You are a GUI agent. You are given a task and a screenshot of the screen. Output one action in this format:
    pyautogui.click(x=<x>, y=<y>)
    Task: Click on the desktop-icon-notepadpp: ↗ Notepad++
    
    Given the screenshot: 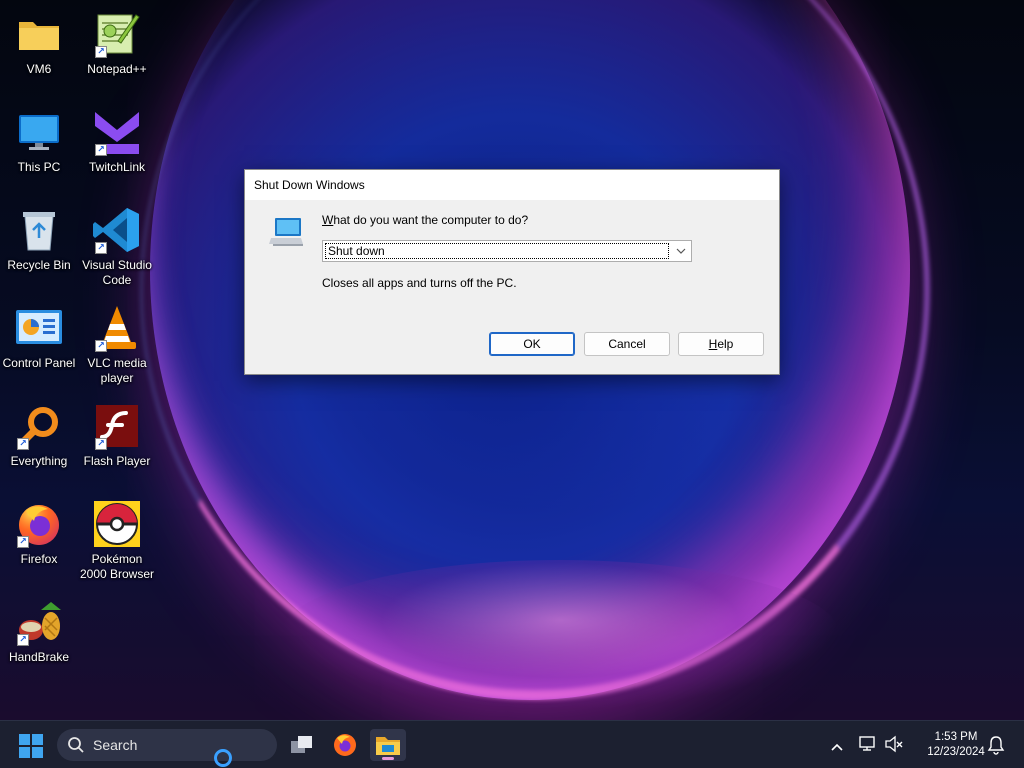 What is the action you would take?
    pyautogui.click(x=117, y=49)
    